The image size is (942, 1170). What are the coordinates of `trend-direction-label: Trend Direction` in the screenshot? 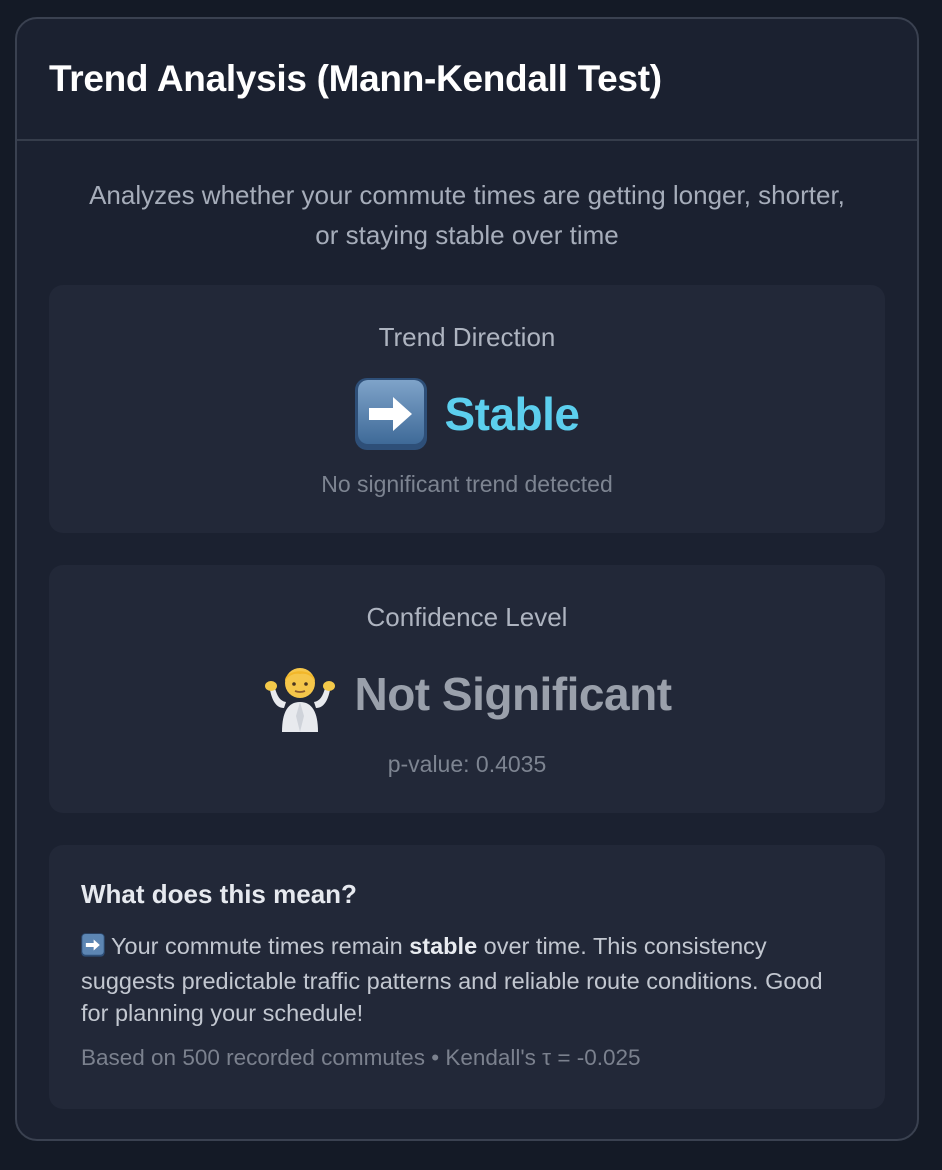 It's located at (467, 337).